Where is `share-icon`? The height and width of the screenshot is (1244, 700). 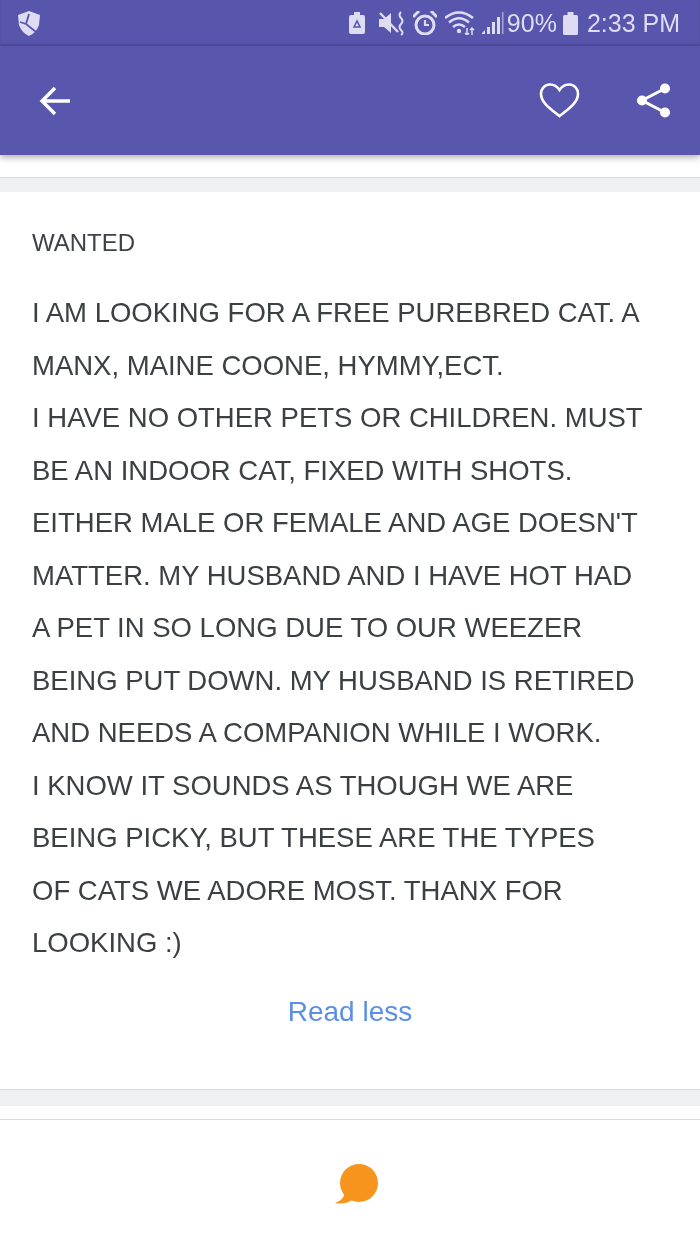
share-icon is located at coordinates (653, 100).